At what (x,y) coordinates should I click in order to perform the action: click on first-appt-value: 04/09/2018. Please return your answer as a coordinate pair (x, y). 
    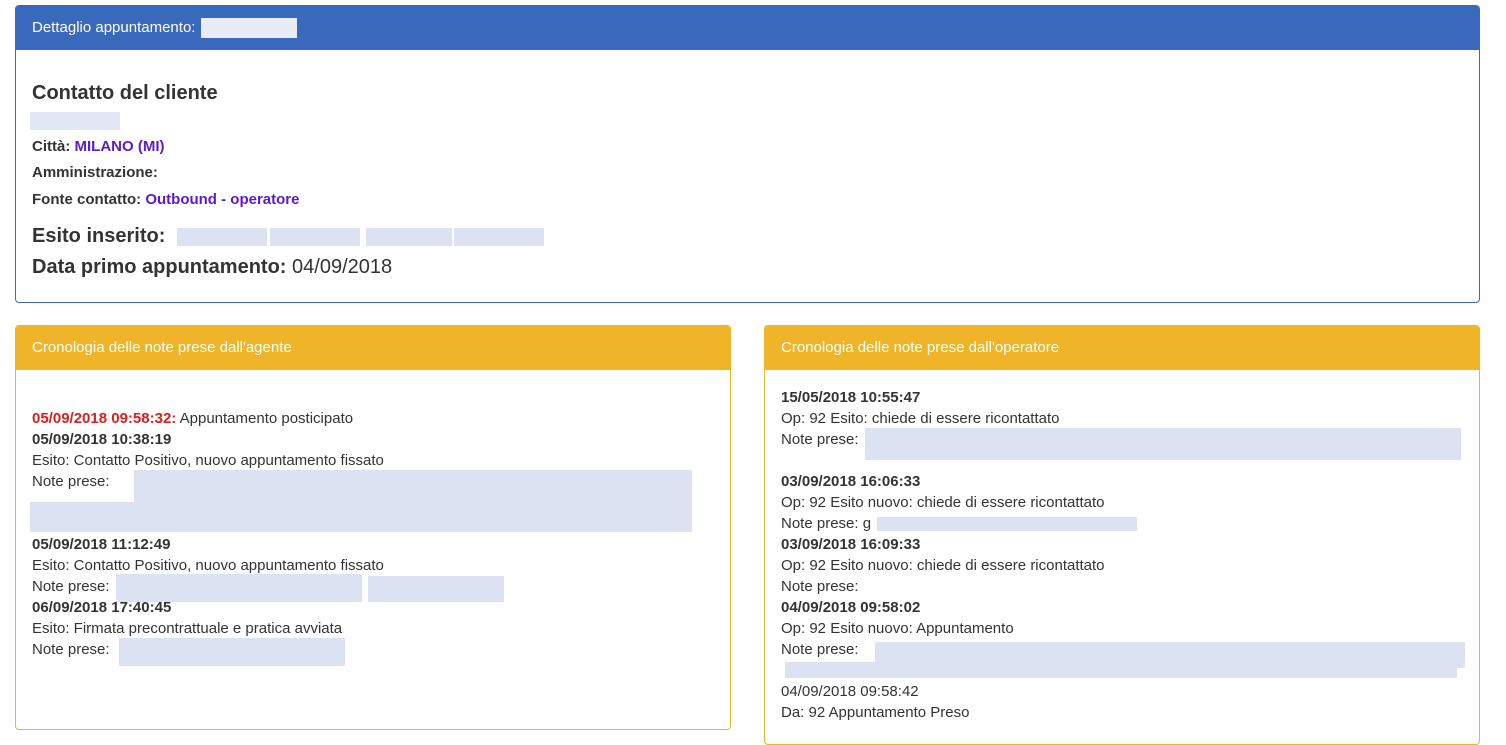
    Looking at the image, I should click on (342, 267).